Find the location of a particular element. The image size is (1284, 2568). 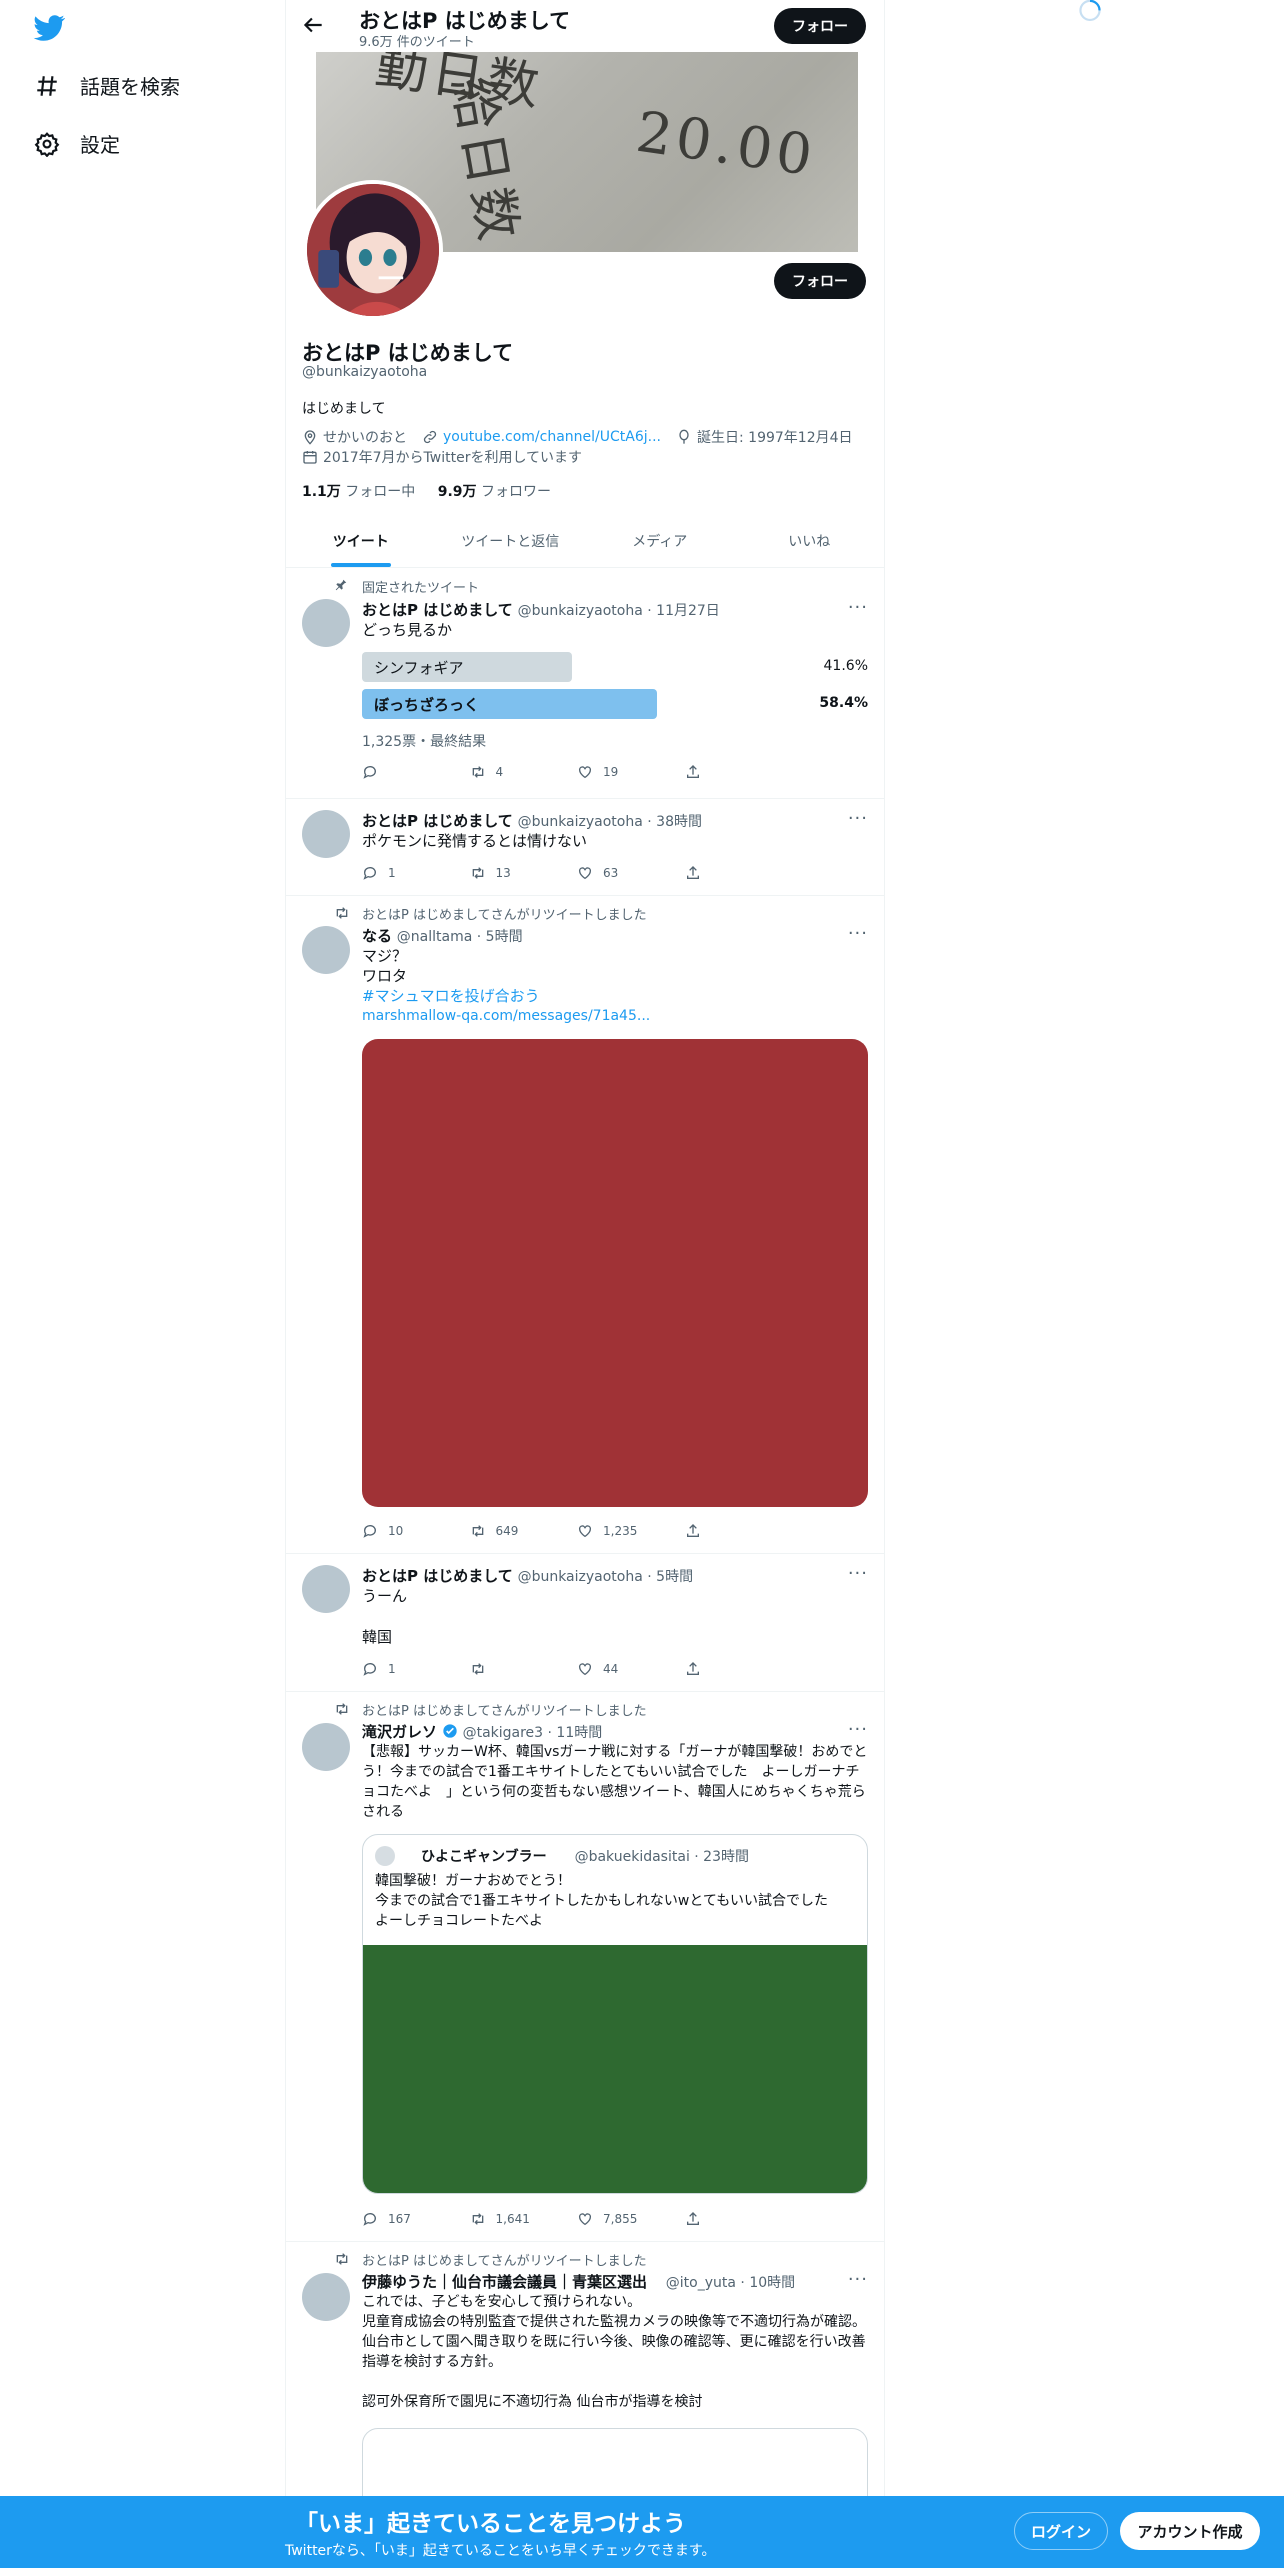

profile-header-bar: おとはP はじめまして 9.6万 件のツイート フォロー is located at coordinates (585, 26).